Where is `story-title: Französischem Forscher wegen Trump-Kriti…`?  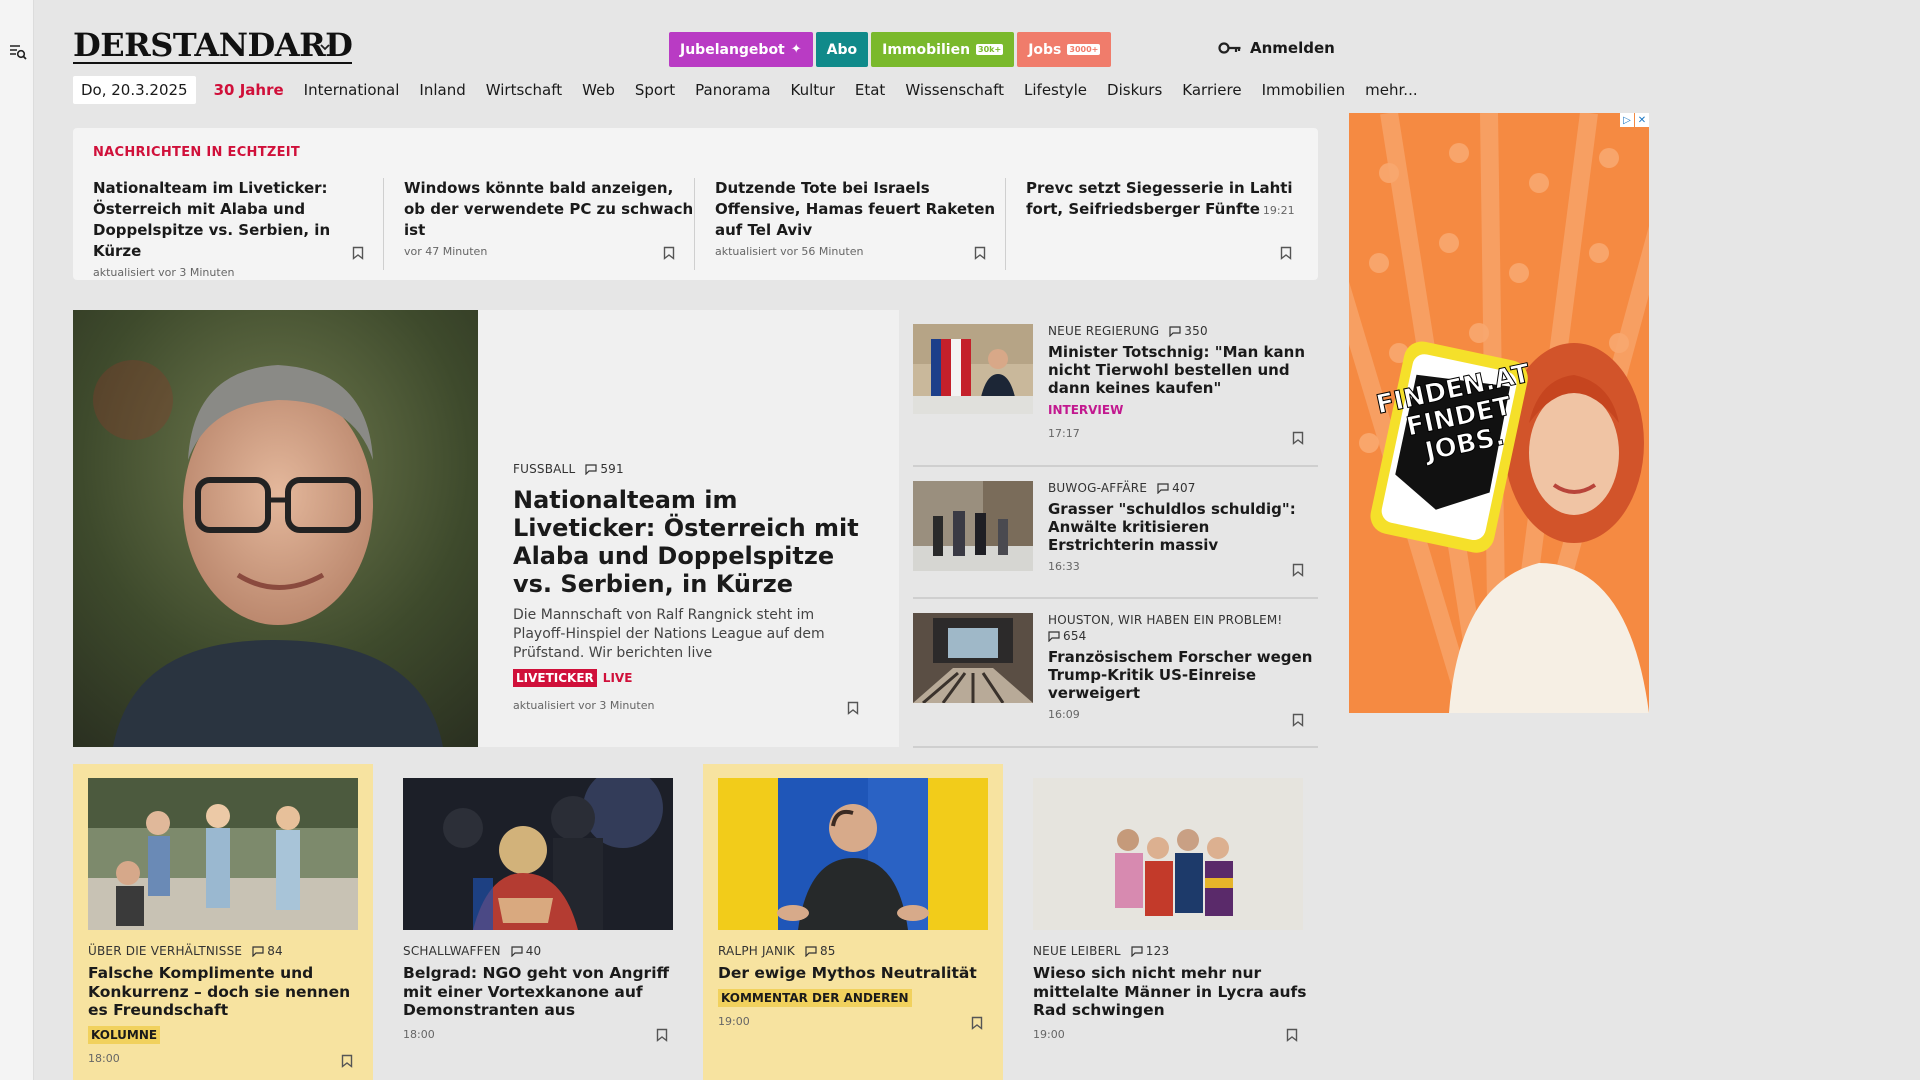 story-title: Französischem Forscher wegen Trump-Kriti… is located at coordinates (1180, 675).